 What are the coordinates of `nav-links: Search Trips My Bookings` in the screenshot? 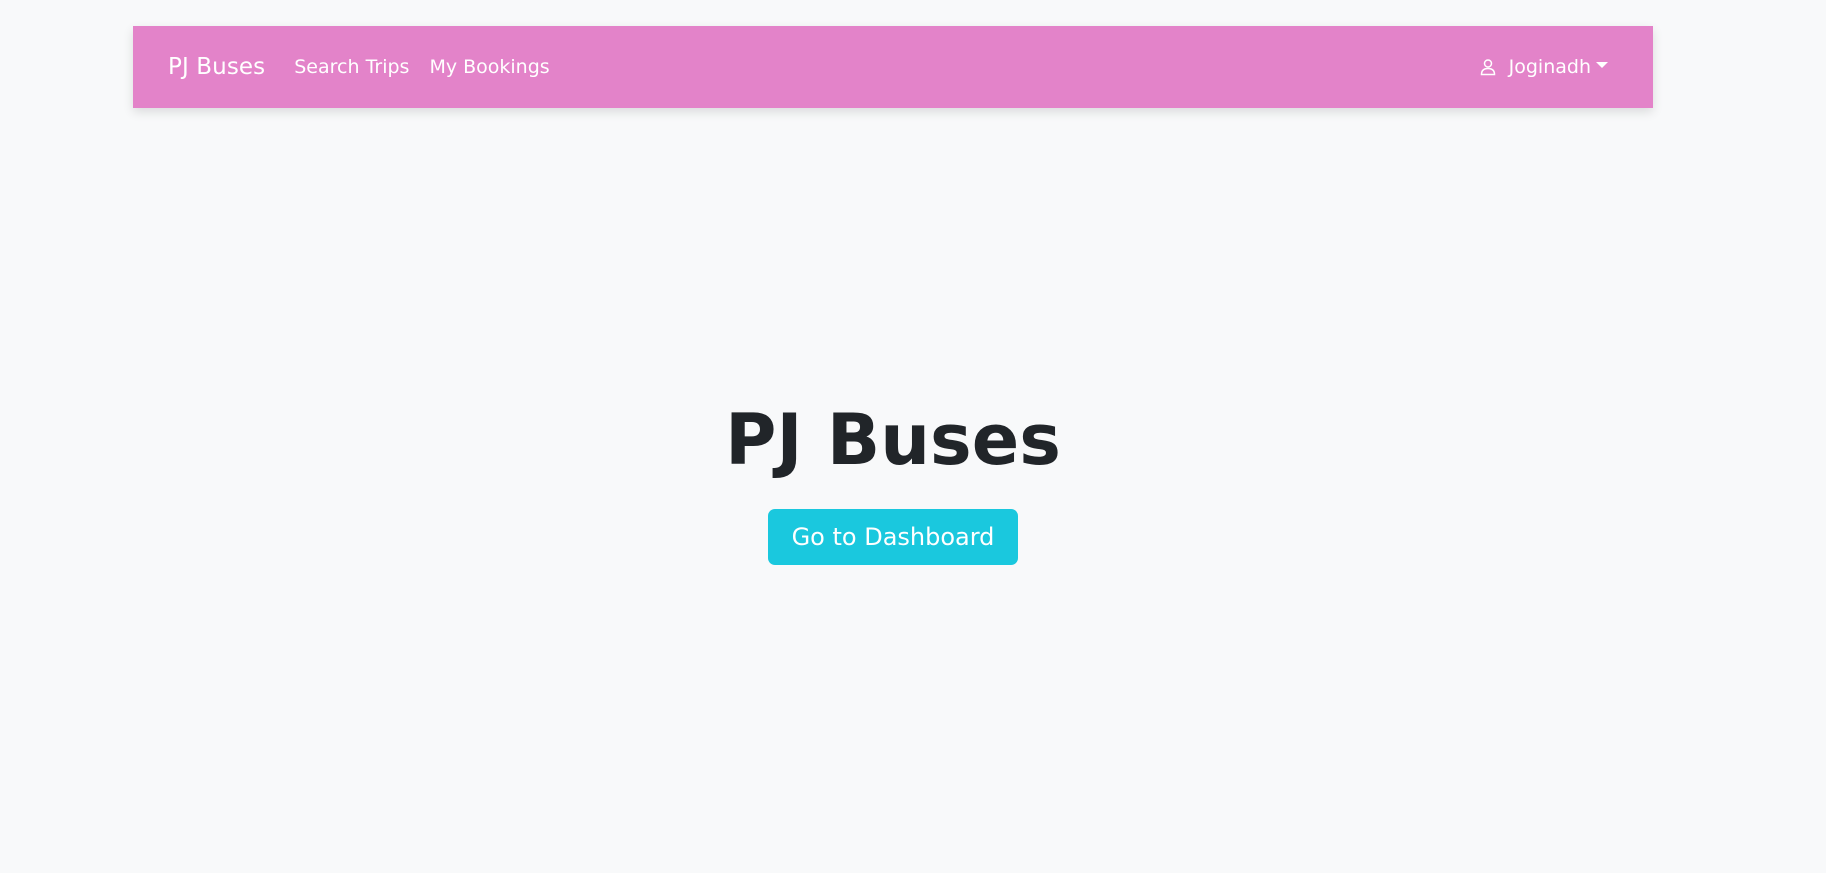 It's located at (431, 67).